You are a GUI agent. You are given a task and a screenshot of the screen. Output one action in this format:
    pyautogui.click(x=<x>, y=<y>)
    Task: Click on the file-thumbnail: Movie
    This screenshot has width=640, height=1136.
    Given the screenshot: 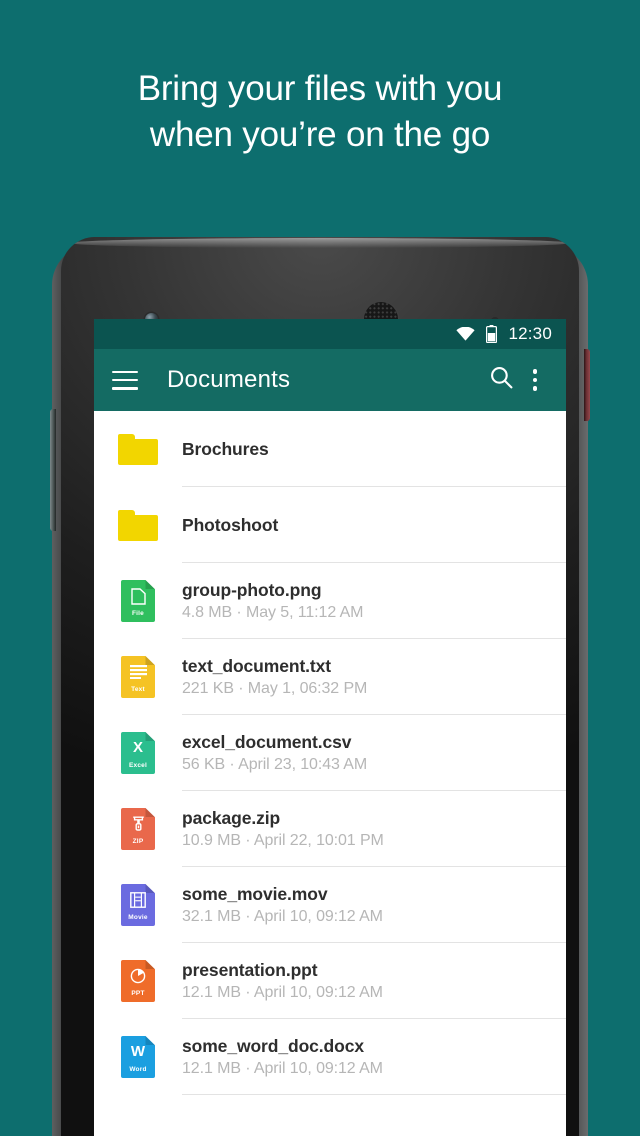 What is the action you would take?
    pyautogui.click(x=138, y=905)
    